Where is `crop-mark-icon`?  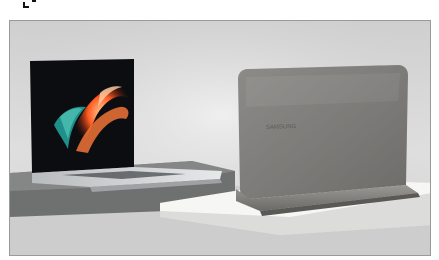
crop-mark-icon is located at coordinates (29, 4).